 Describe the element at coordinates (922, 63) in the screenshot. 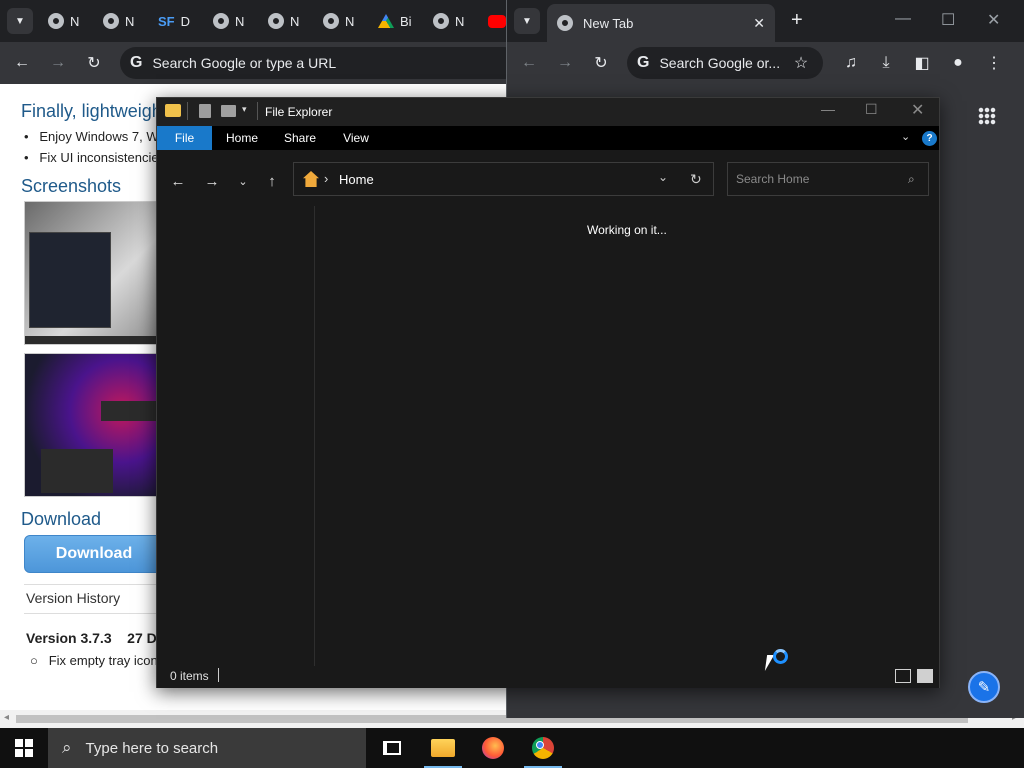

I see `side-panel-icon: ◧` at that location.